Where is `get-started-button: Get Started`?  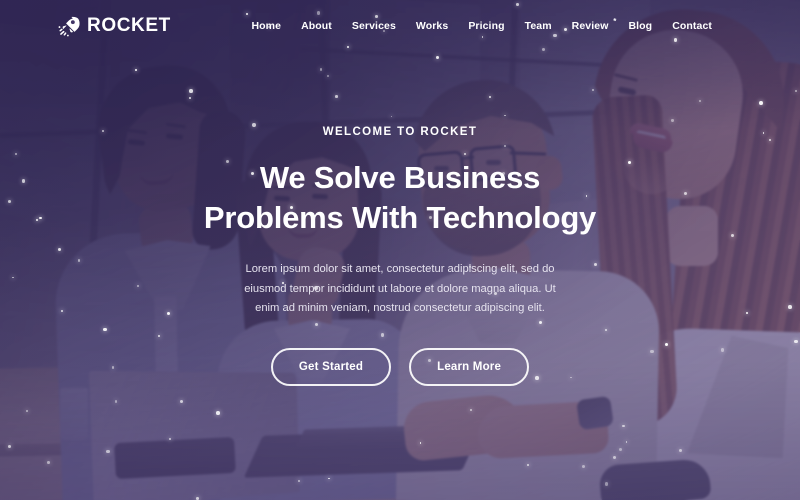 get-started-button: Get Started is located at coordinates (331, 367).